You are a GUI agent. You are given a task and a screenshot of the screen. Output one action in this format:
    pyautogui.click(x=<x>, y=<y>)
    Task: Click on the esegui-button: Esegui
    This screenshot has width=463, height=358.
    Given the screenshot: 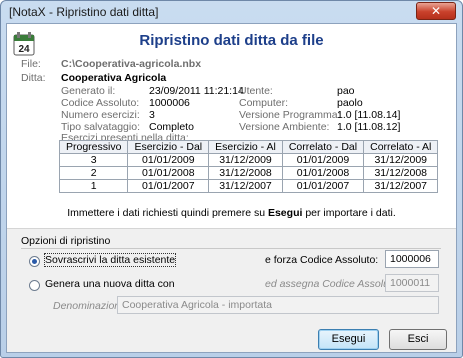 What is the action you would take?
    pyautogui.click(x=348, y=339)
    